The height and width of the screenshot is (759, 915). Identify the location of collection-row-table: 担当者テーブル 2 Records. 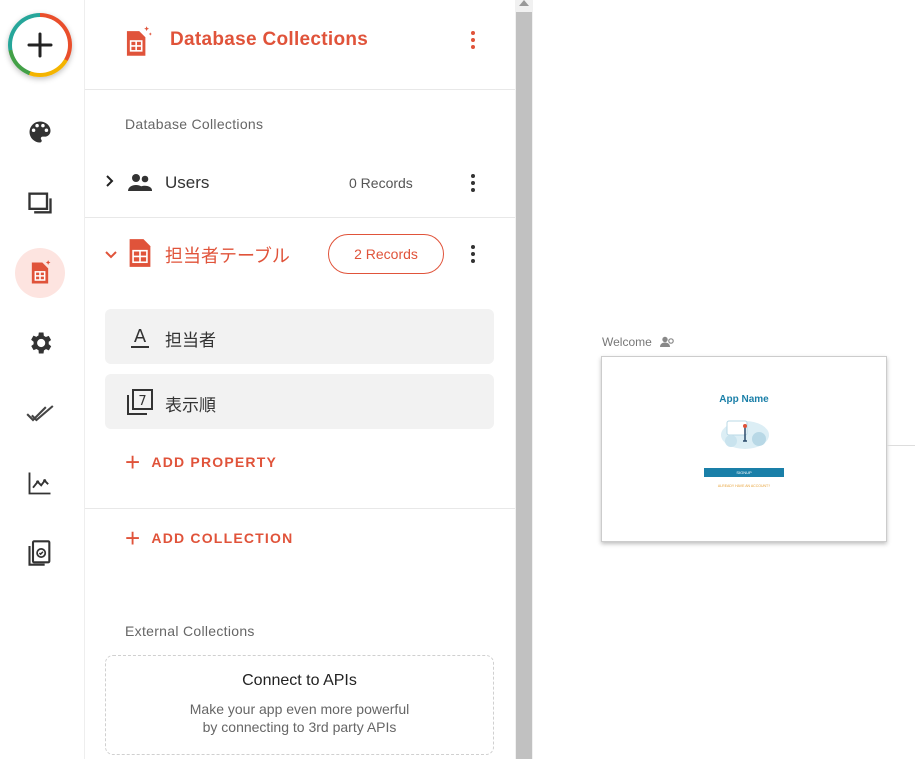
(300, 254).